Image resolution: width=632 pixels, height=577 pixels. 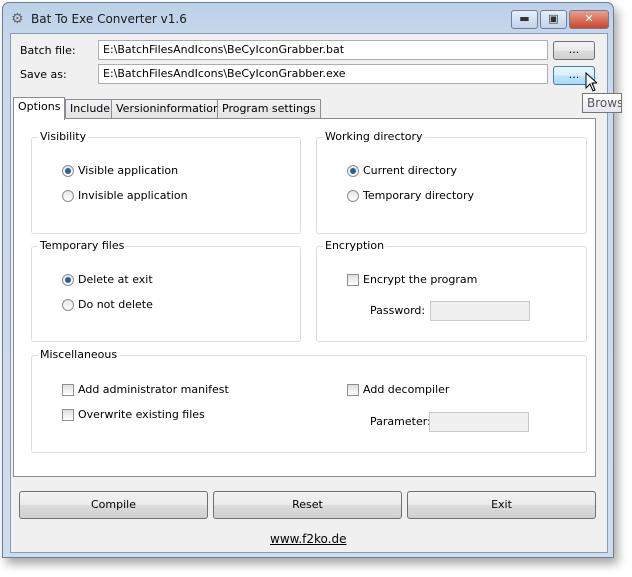 What do you see at coordinates (115, 279) in the screenshot?
I see `option-label: Delete at exit` at bounding box center [115, 279].